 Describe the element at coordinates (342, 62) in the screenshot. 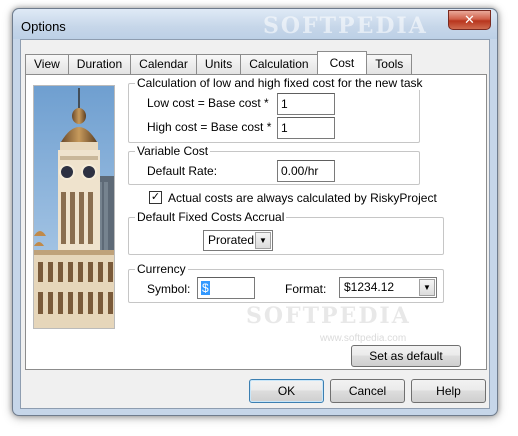

I see `tab-cost: Cost` at that location.